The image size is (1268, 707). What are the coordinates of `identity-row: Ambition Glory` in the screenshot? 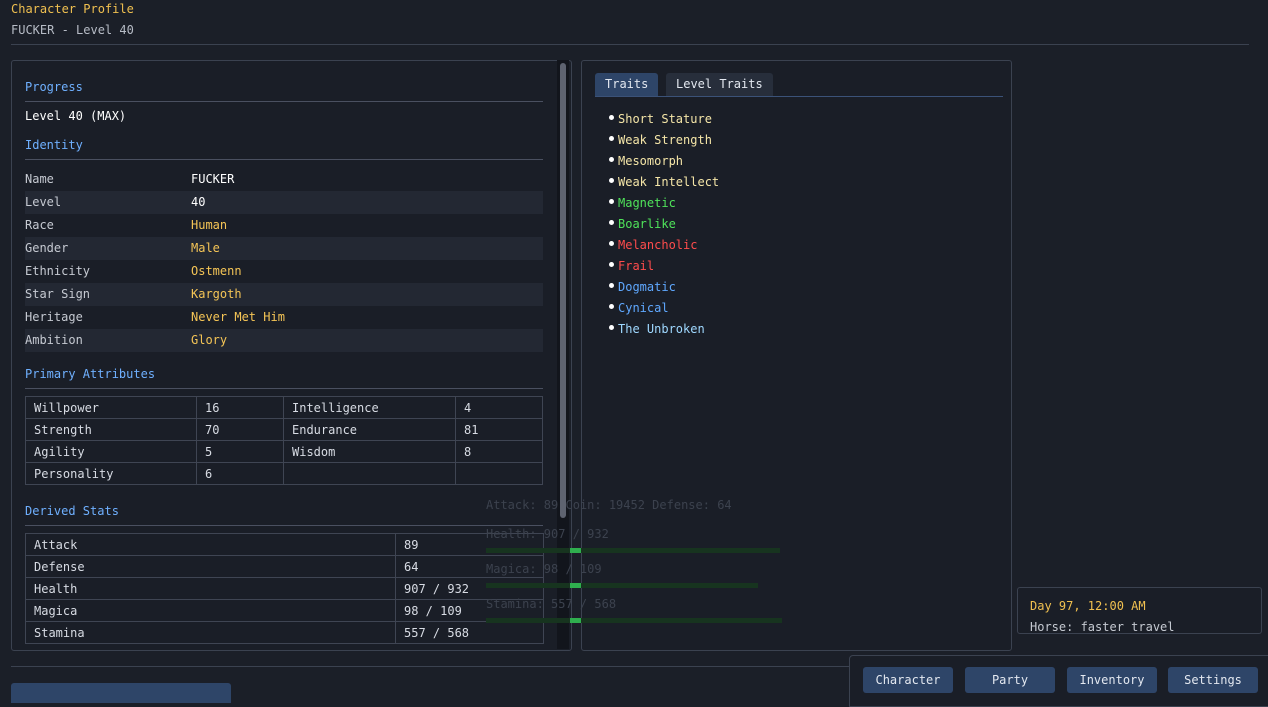 It's located at (284, 340).